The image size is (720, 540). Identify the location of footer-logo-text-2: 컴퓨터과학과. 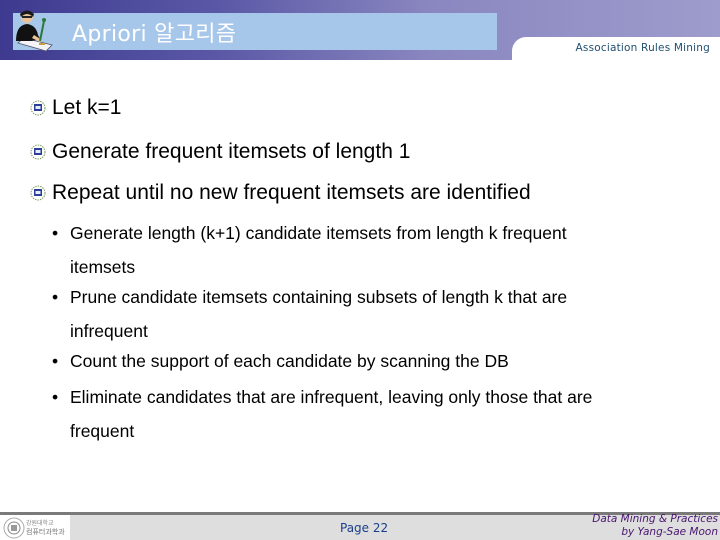
(45, 532).